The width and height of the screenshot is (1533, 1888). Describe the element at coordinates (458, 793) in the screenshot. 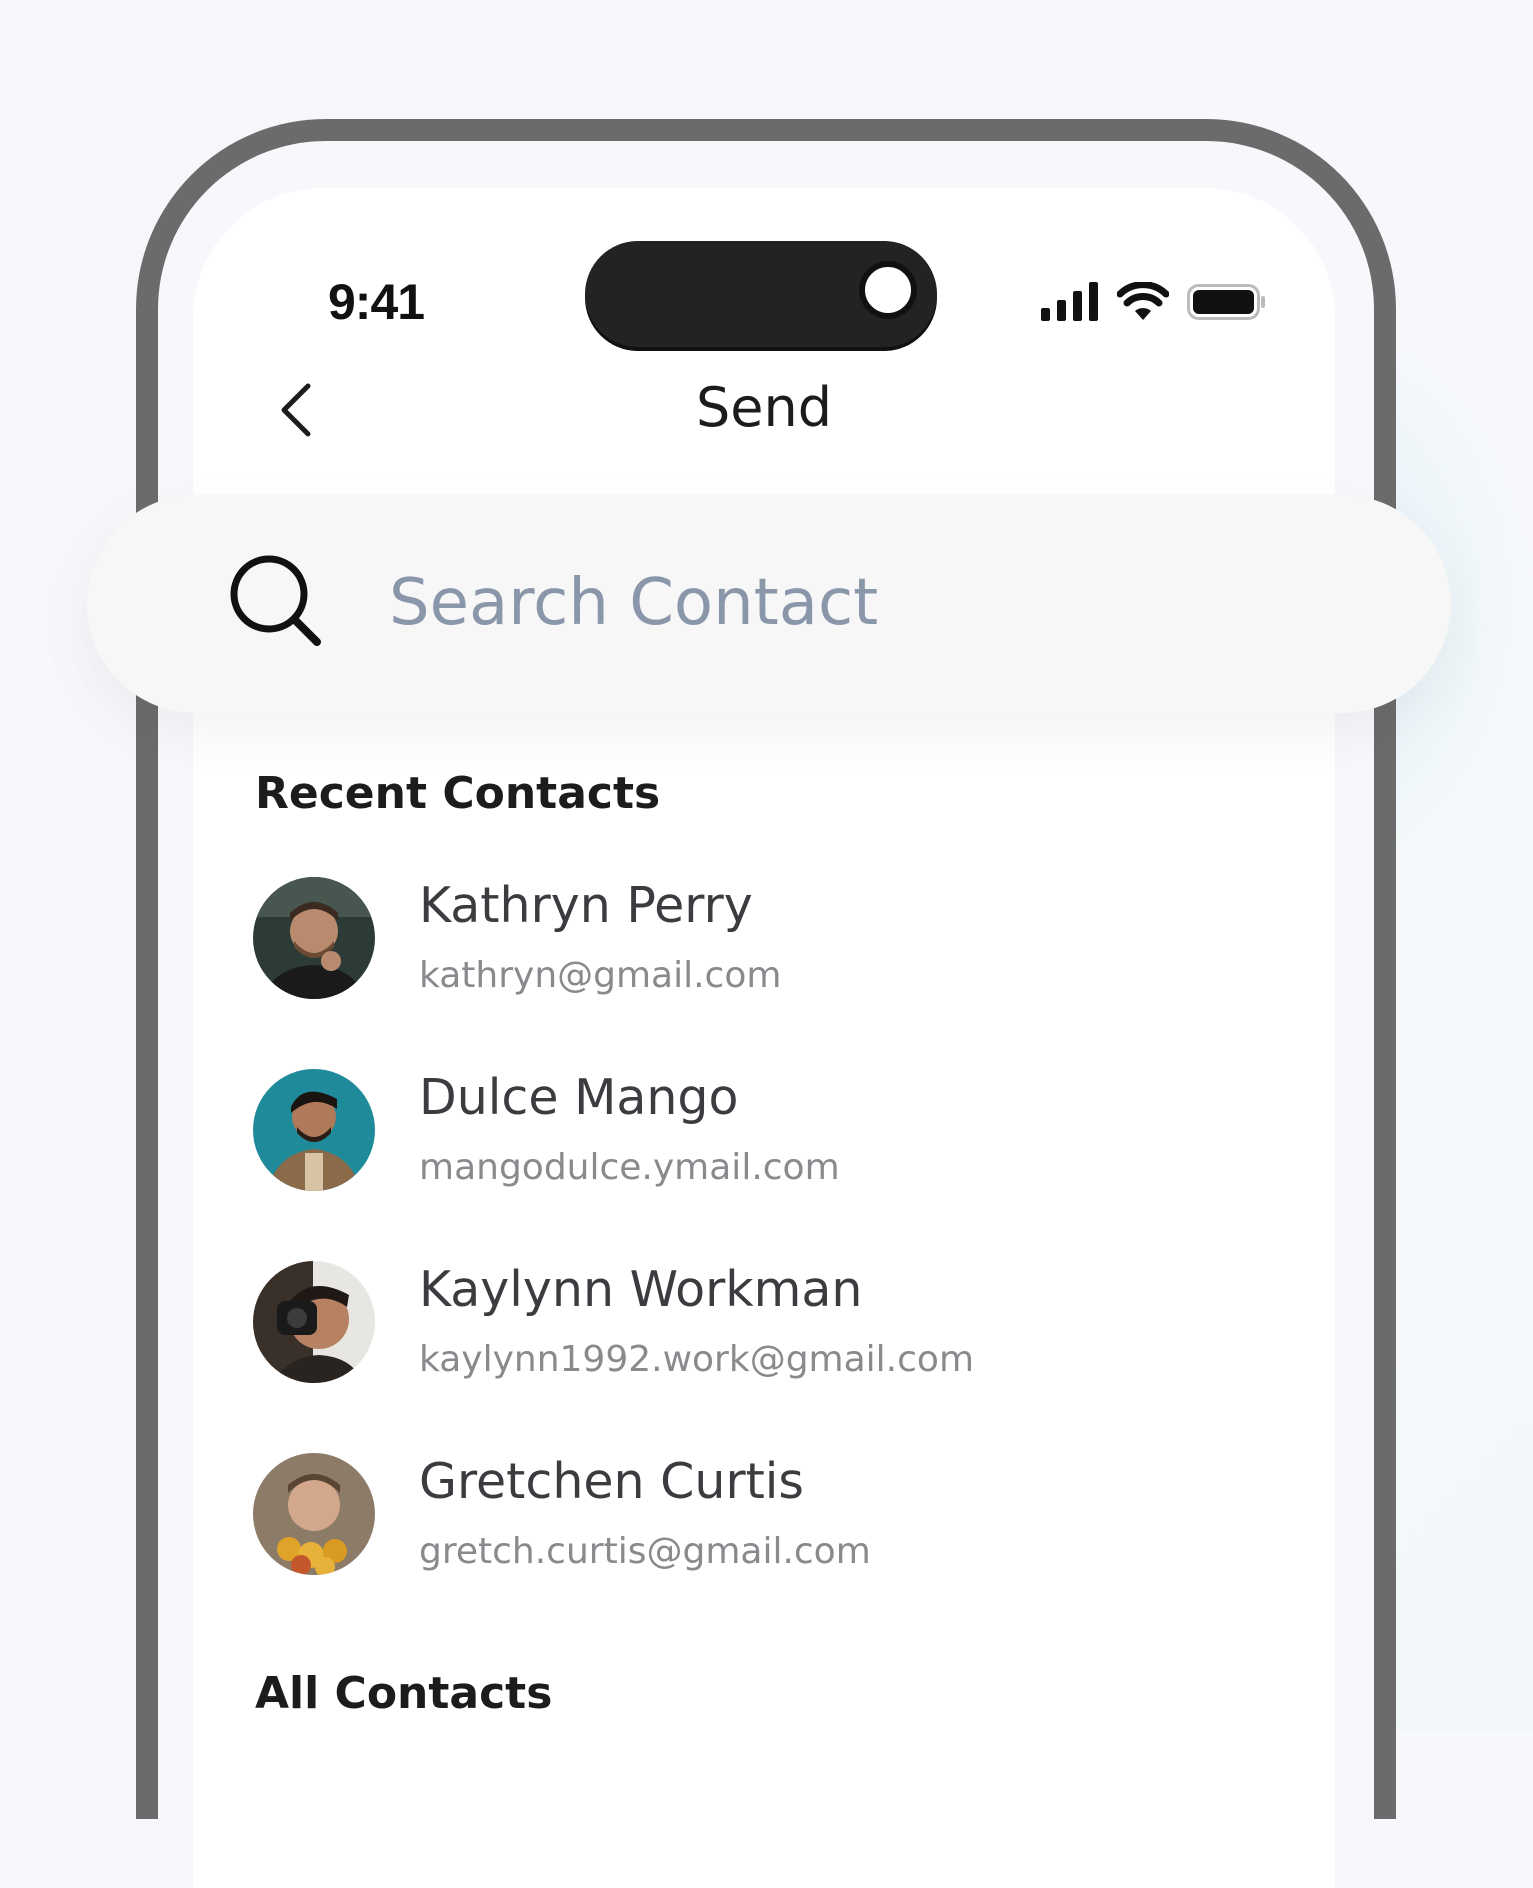

I see `recent-contacts-title: Recent Contacts` at that location.